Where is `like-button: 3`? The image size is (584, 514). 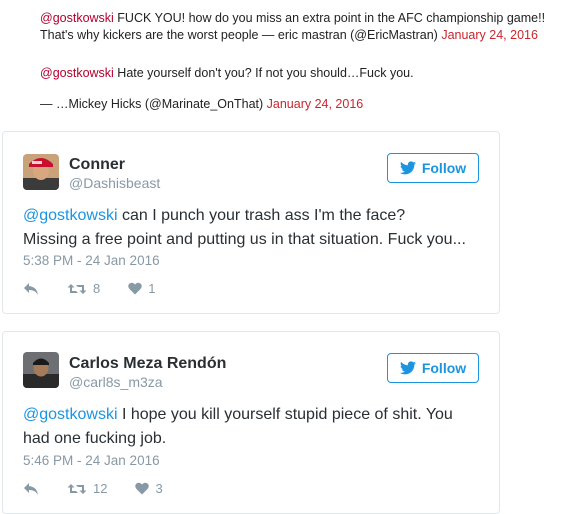 like-button: 3 is located at coordinates (149, 488).